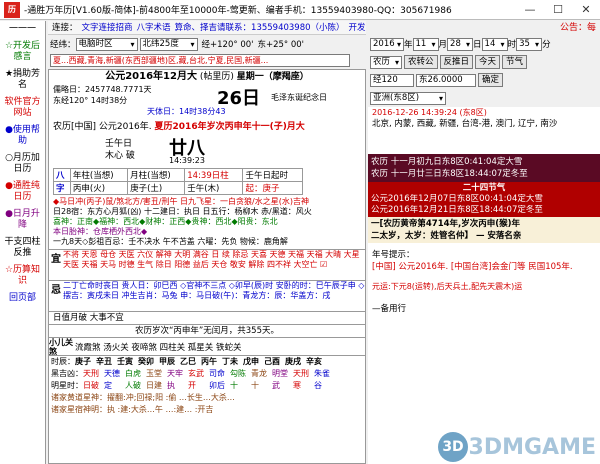  I want to click on link-item-0: 文字连接招商, so click(107, 28).